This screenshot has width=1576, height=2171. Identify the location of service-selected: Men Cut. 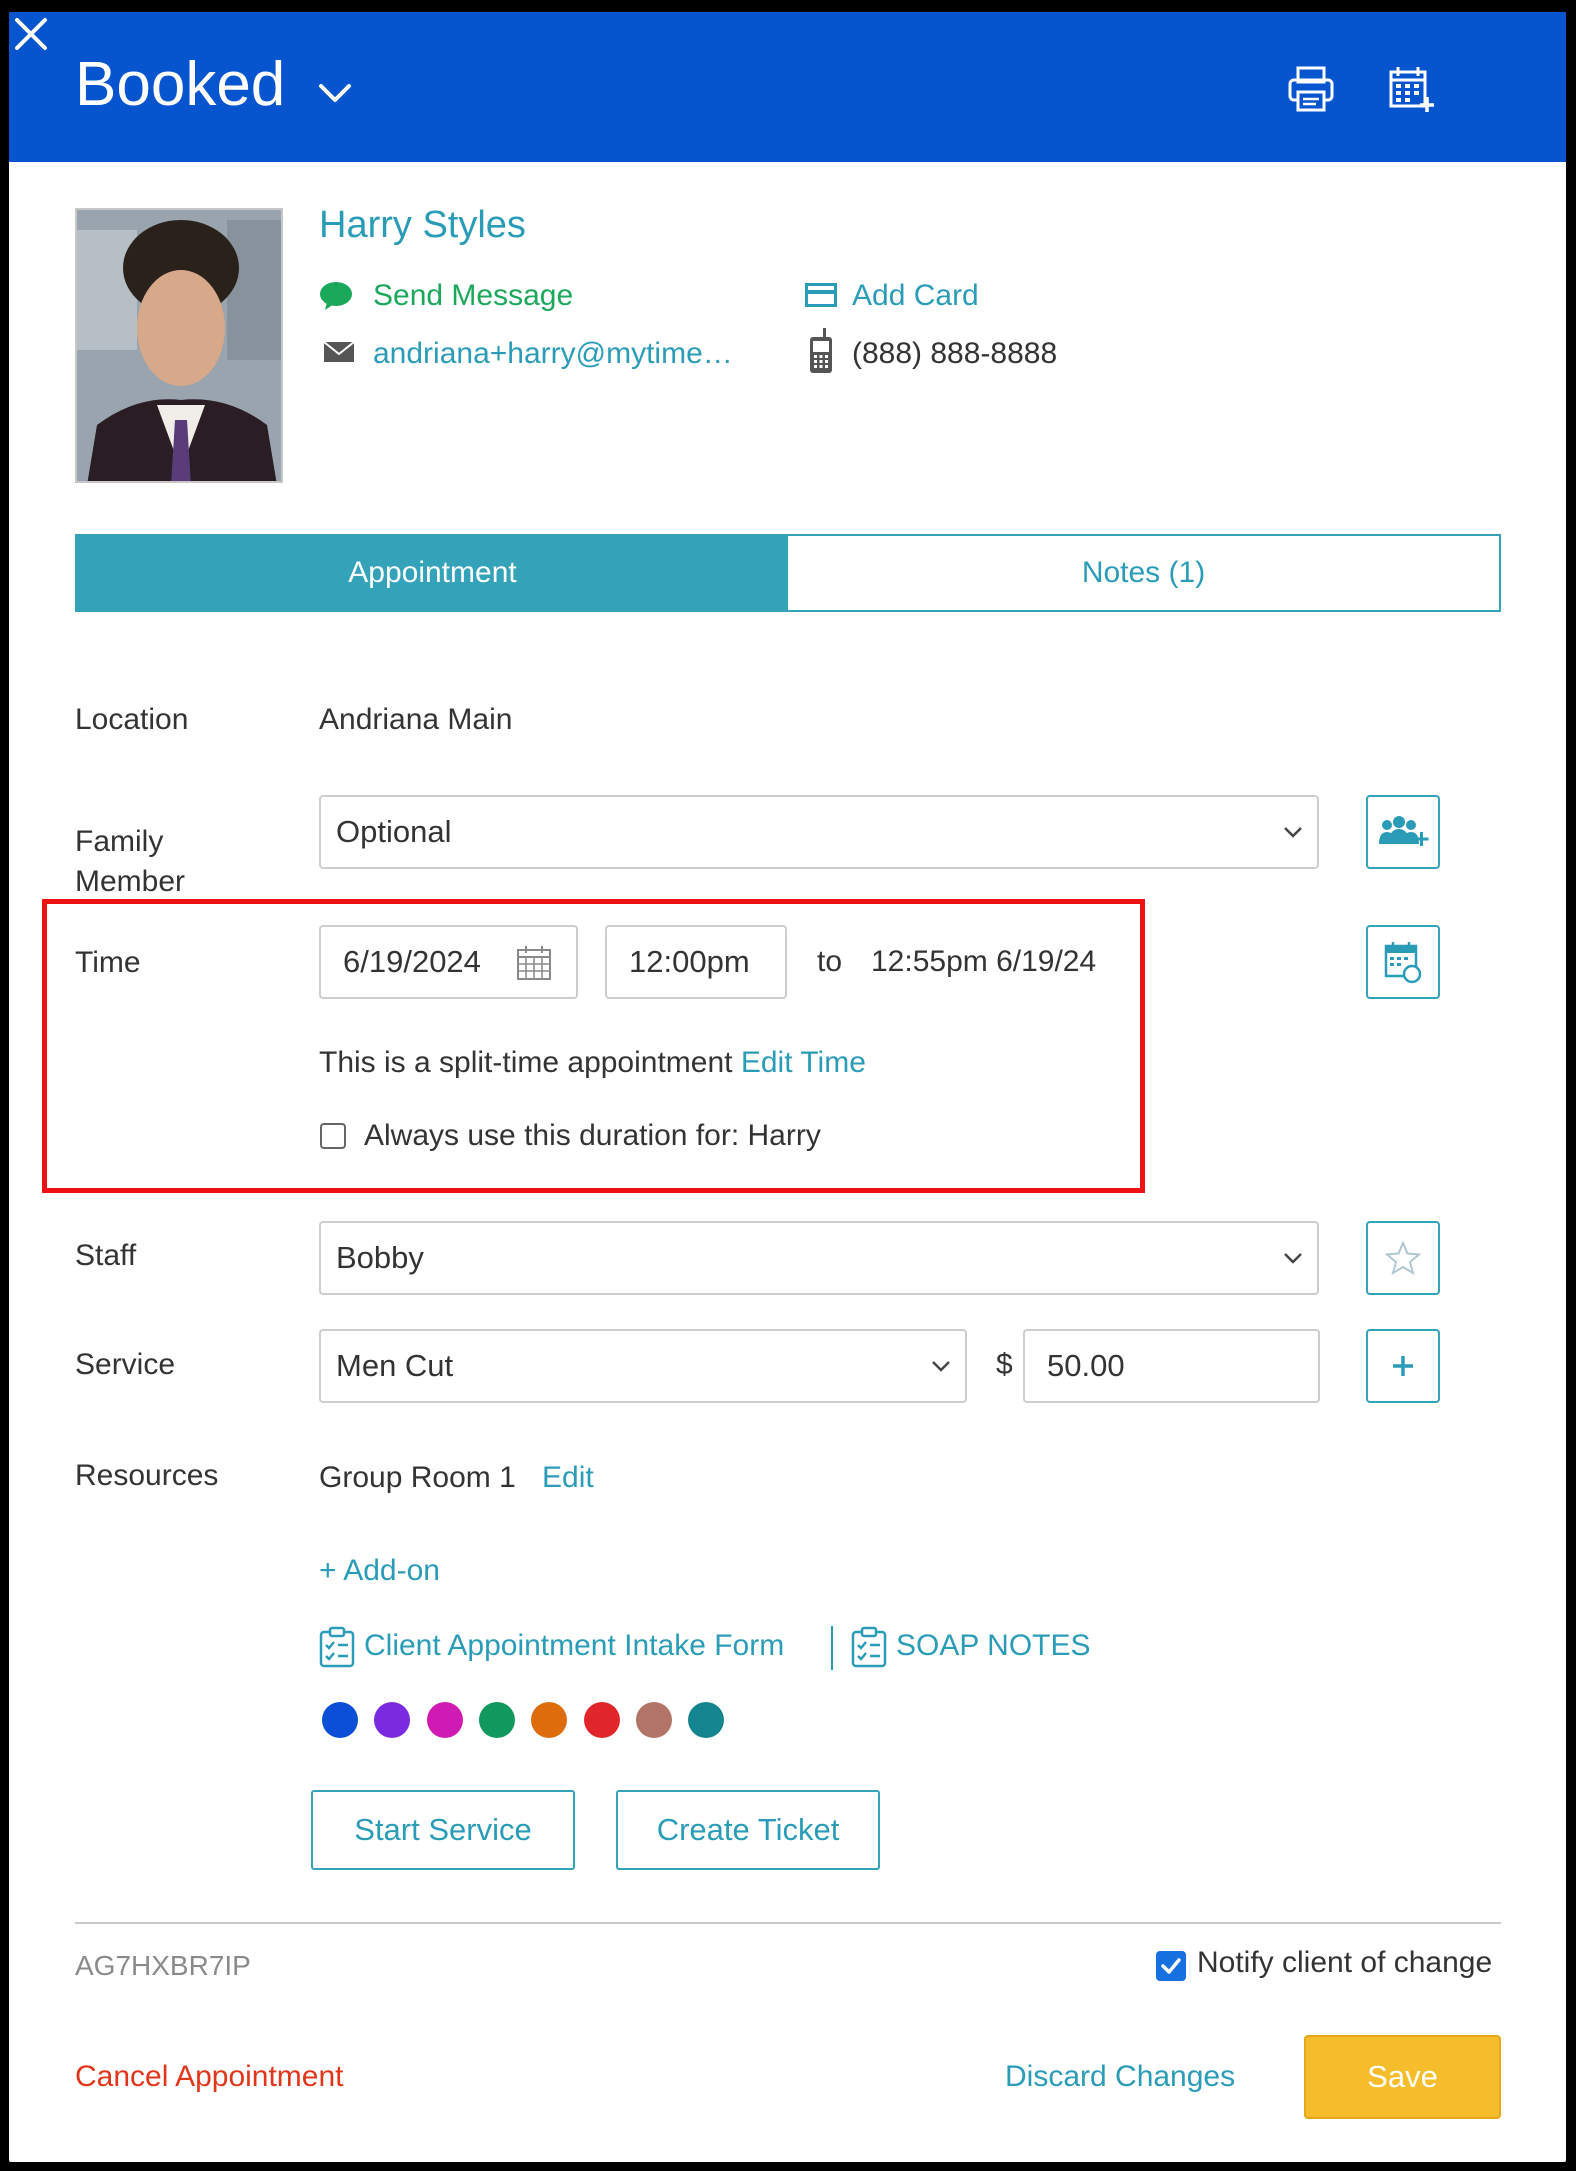
(395, 1365).